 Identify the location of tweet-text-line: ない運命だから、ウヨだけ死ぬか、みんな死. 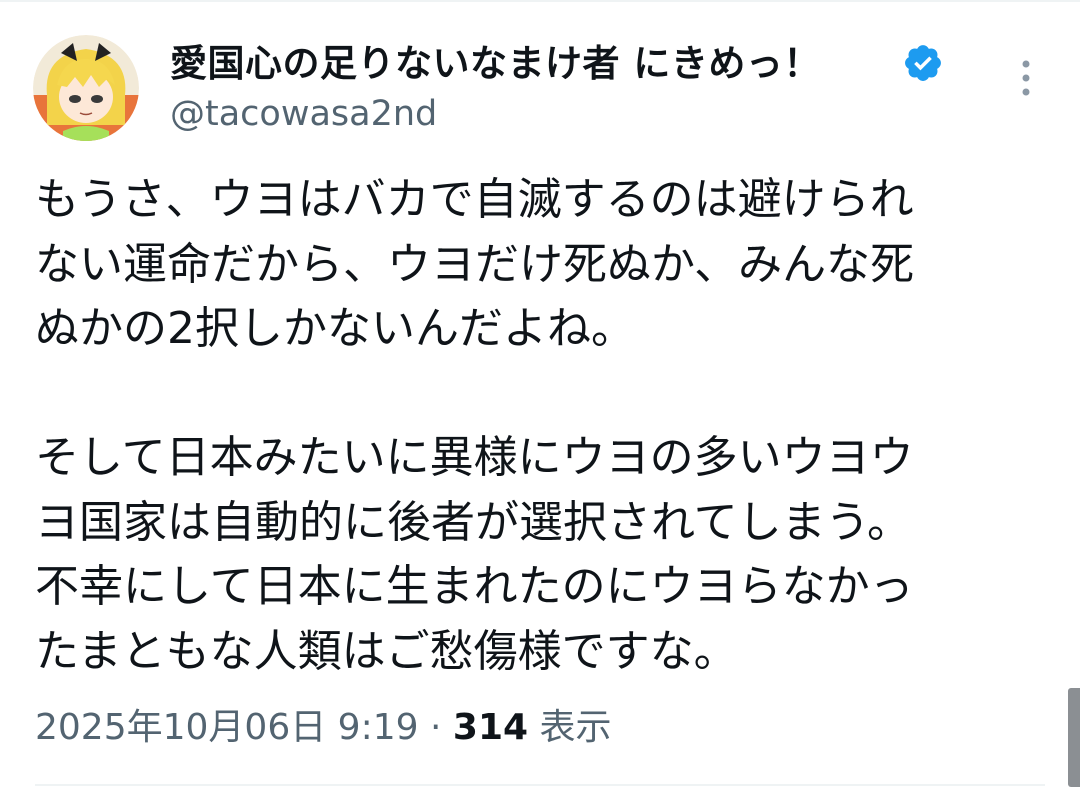
(475, 264).